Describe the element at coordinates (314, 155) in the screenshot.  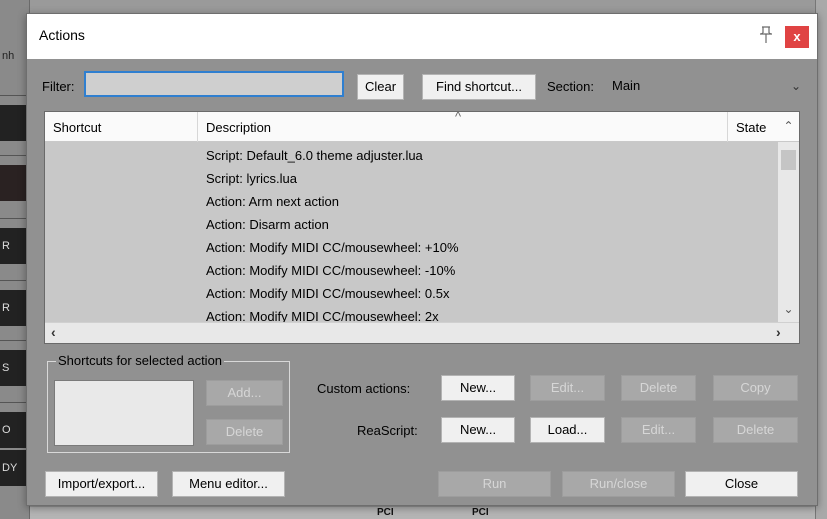
I see `list-item: Script: Default_6.0 theme adjuster.lua` at that location.